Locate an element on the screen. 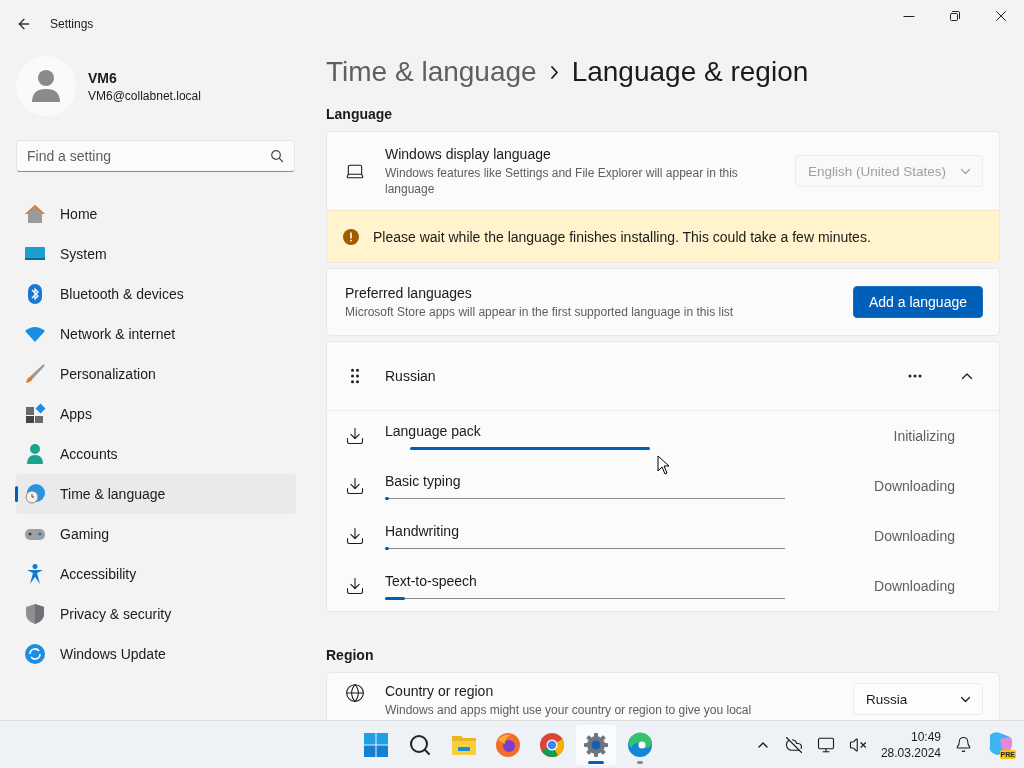  cloud-off-icon is located at coordinates (793, 744).